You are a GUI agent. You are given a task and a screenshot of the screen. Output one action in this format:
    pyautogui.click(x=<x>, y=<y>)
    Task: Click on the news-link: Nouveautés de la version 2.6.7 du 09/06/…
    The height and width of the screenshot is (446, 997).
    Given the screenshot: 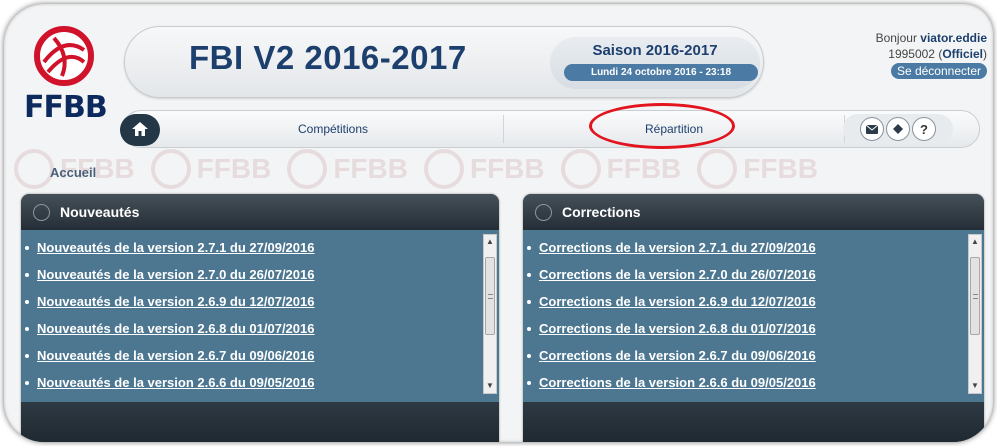 What is the action you would take?
    pyautogui.click(x=175, y=356)
    